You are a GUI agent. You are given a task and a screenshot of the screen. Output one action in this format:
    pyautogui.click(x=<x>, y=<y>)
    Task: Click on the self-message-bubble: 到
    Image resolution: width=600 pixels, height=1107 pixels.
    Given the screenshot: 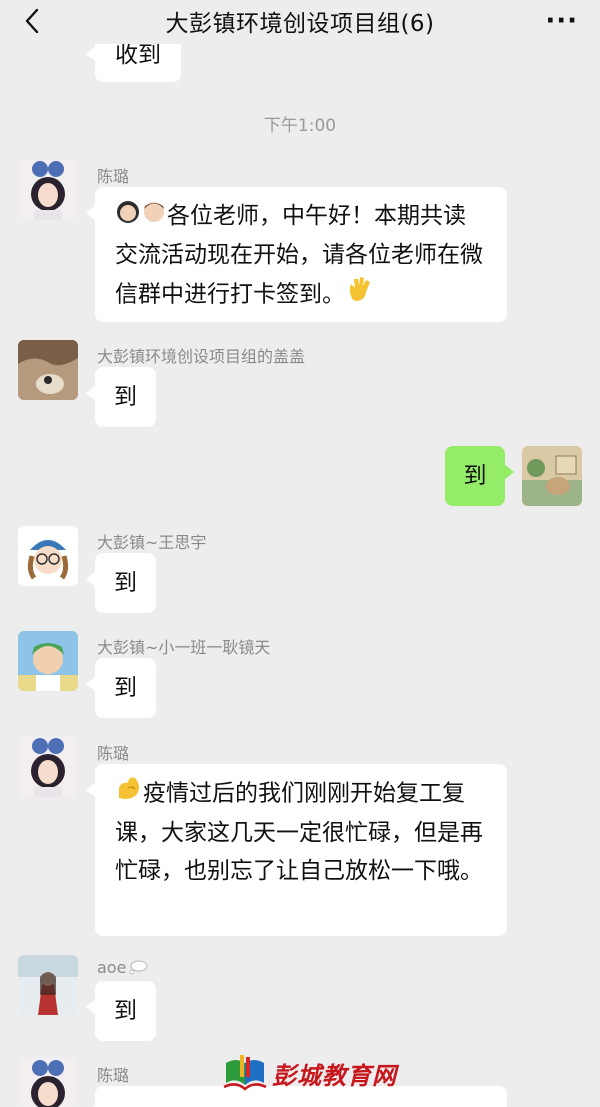 What is the action you would take?
    pyautogui.click(x=479, y=476)
    